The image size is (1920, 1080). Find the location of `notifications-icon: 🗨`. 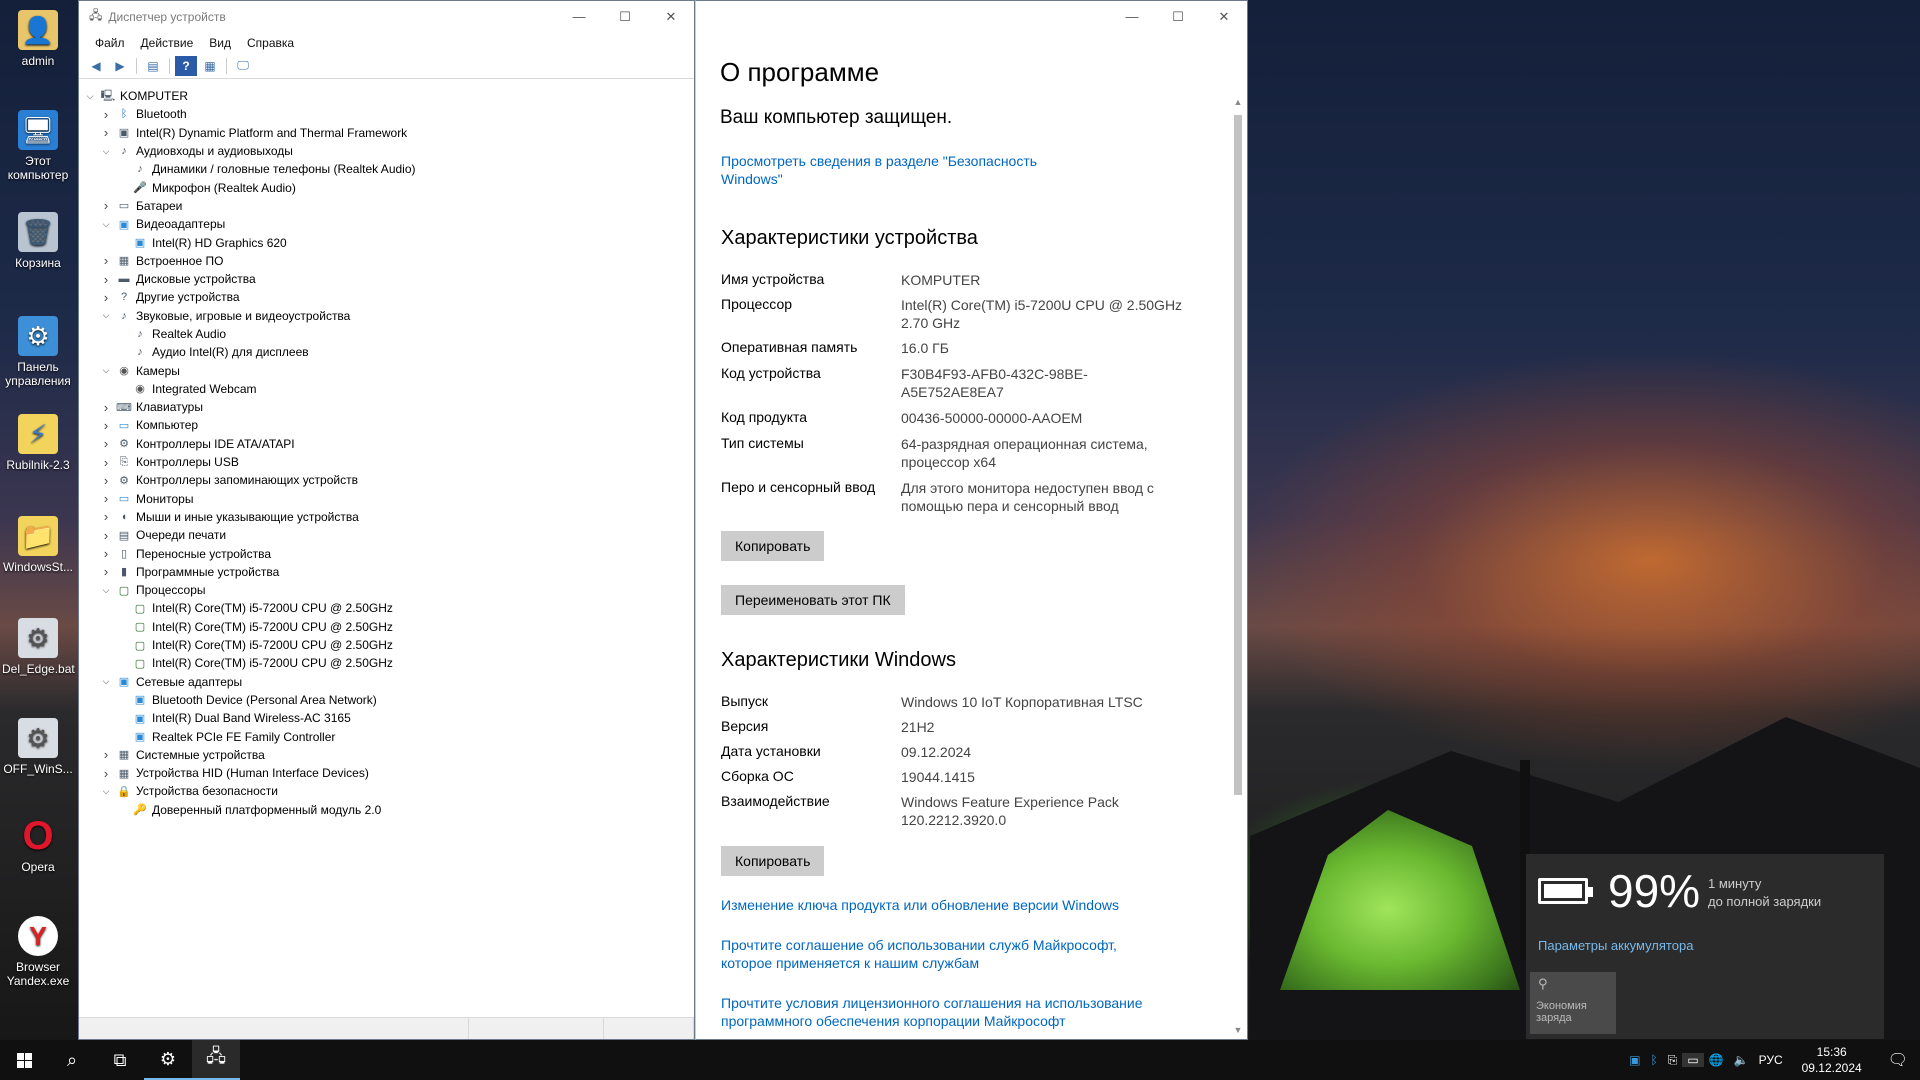

notifications-icon: 🗨 is located at coordinates (1898, 1060).